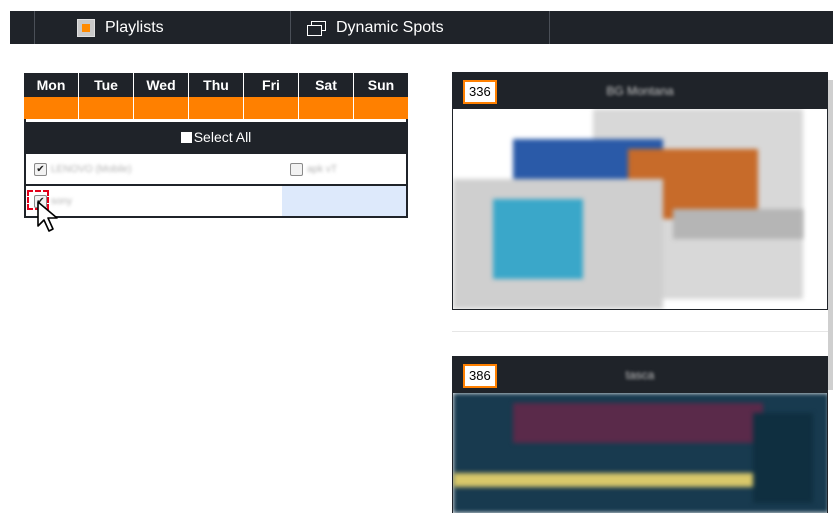 The image size is (833, 513). Describe the element at coordinates (640, 453) in the screenshot. I see `card-thumbnail` at that location.